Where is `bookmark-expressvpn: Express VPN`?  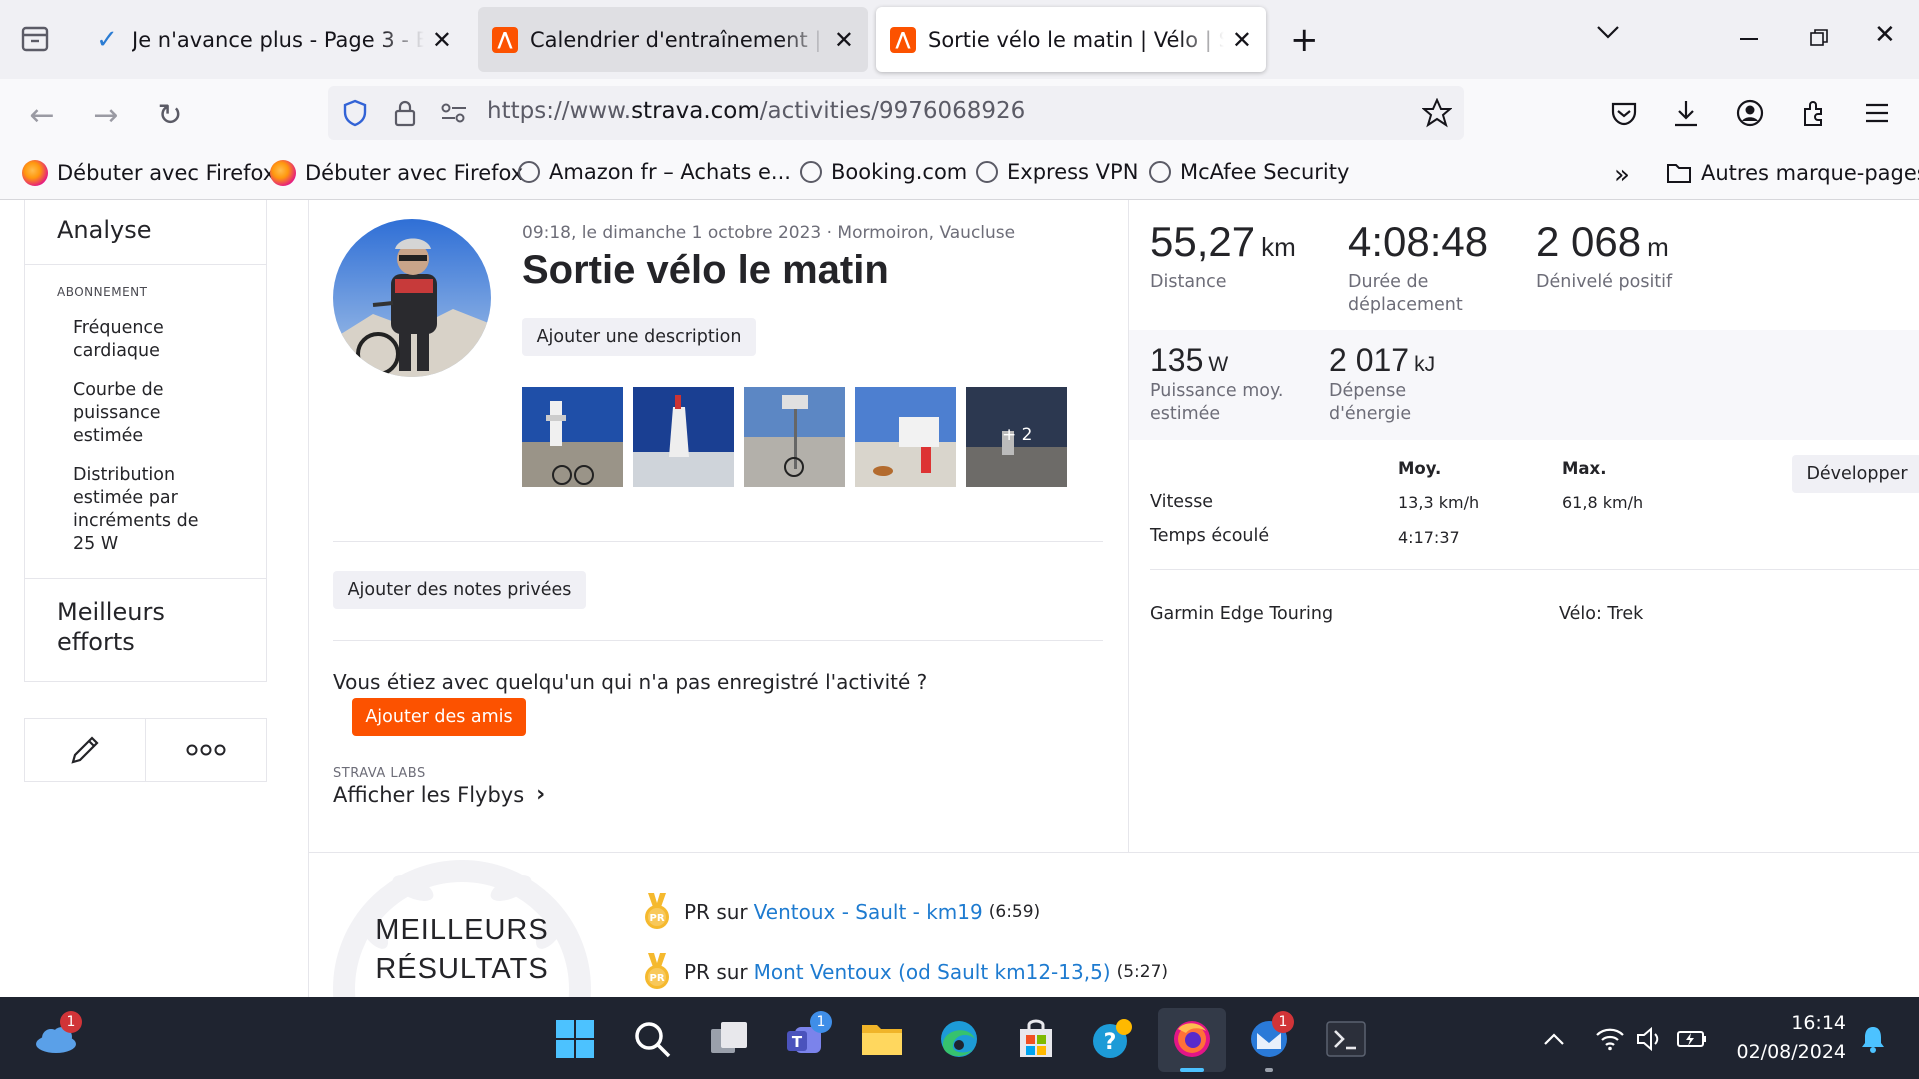 bookmark-expressvpn: Express VPN is located at coordinates (1057, 172).